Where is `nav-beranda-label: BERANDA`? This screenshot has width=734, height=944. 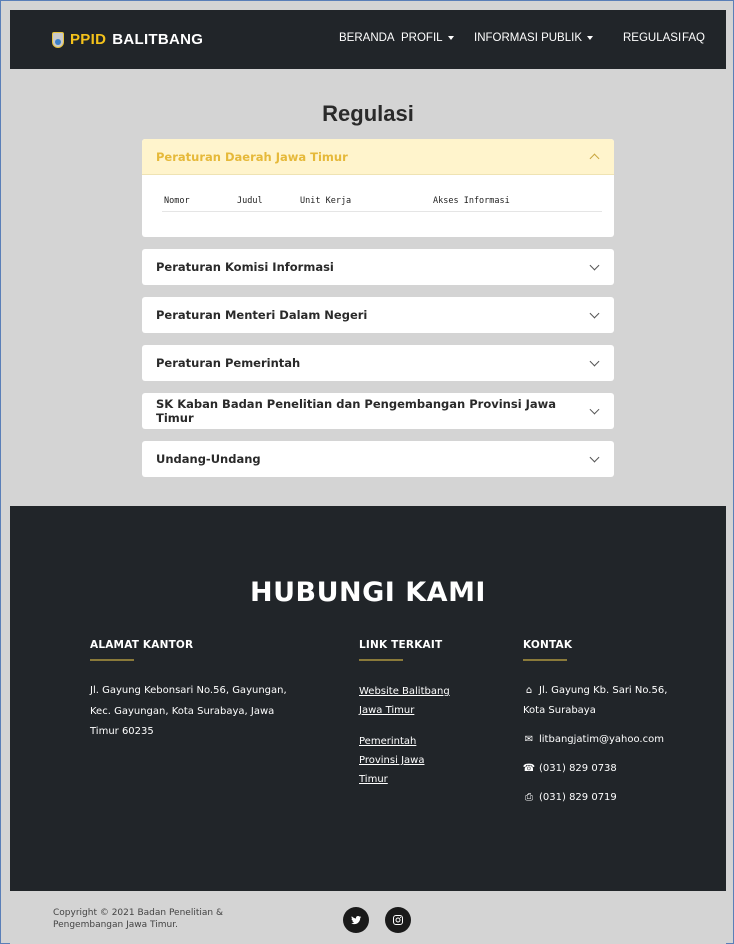
nav-beranda-label: BERANDA is located at coordinates (367, 38).